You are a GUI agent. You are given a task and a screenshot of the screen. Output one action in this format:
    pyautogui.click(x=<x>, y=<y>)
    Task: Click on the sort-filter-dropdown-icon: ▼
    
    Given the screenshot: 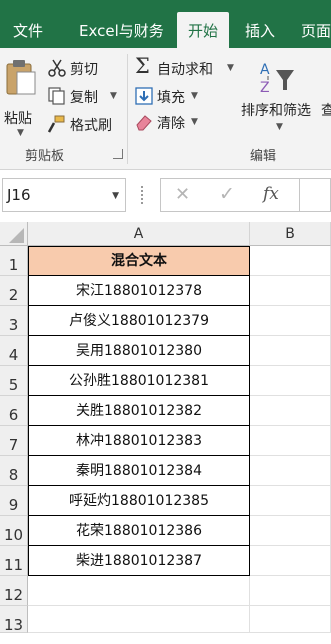 What is the action you would take?
    pyautogui.click(x=279, y=127)
    